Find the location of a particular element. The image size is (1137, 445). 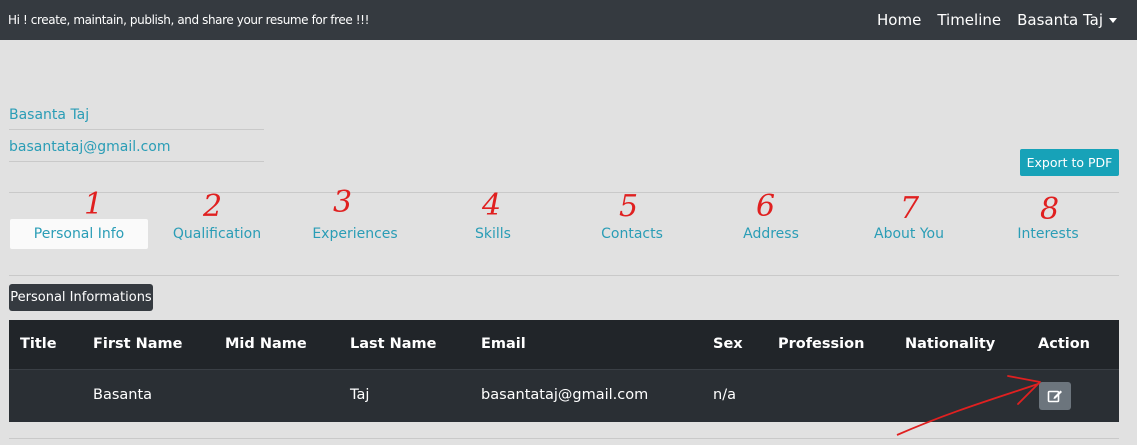

tab-experiences: Experiences is located at coordinates (355, 234).